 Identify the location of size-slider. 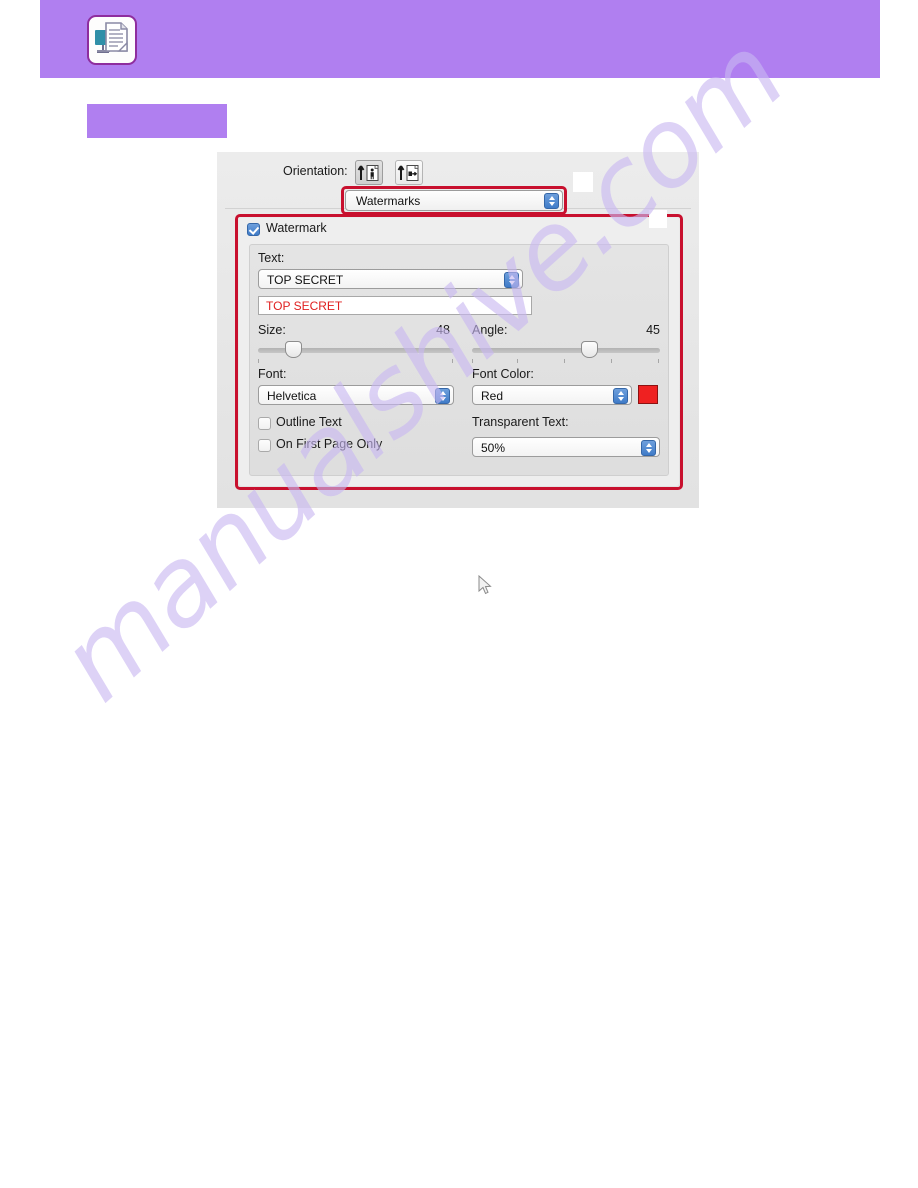
(356, 352).